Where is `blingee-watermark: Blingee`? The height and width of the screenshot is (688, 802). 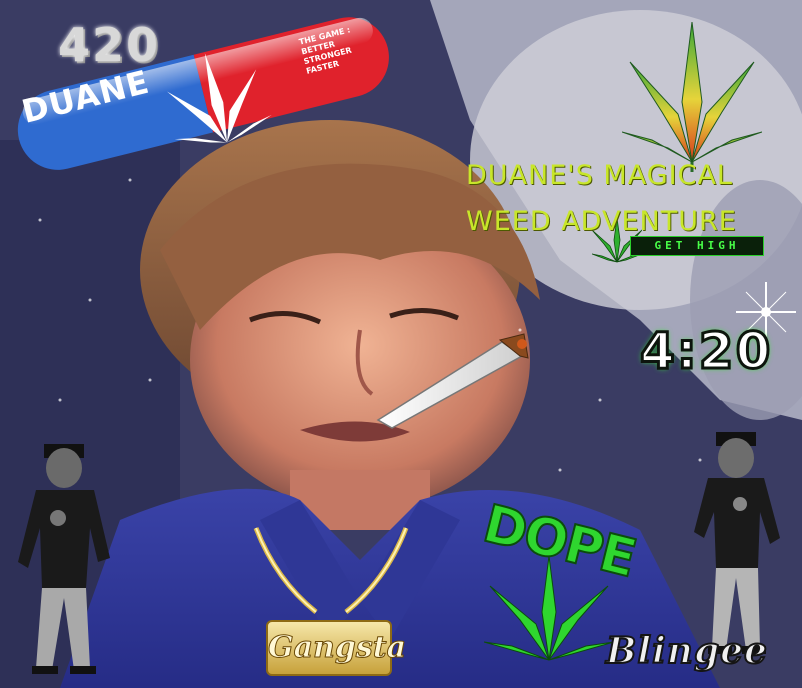
blingee-watermark: Blingee is located at coordinates (686, 651).